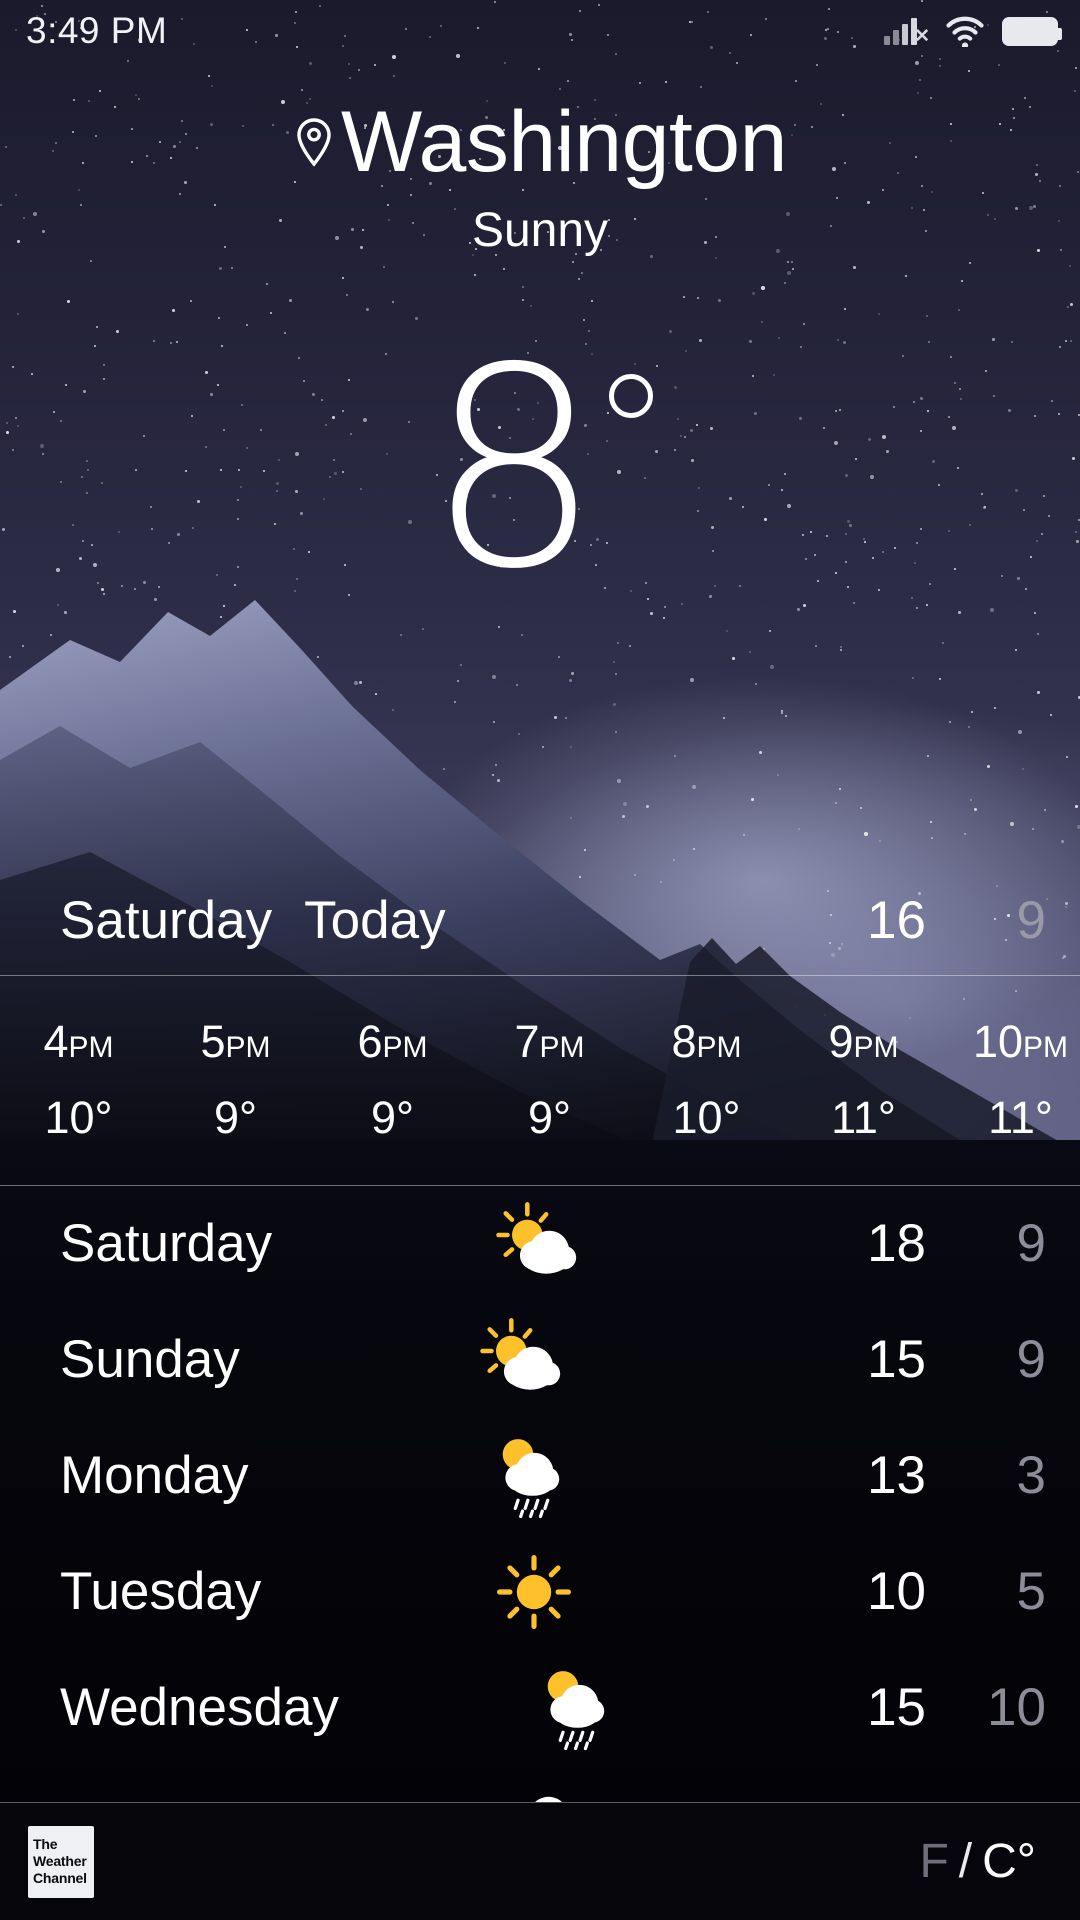 The height and width of the screenshot is (1920, 1080). What do you see at coordinates (392, 1080) in the screenshot?
I see `hourly-cell: 6PM 9°` at bounding box center [392, 1080].